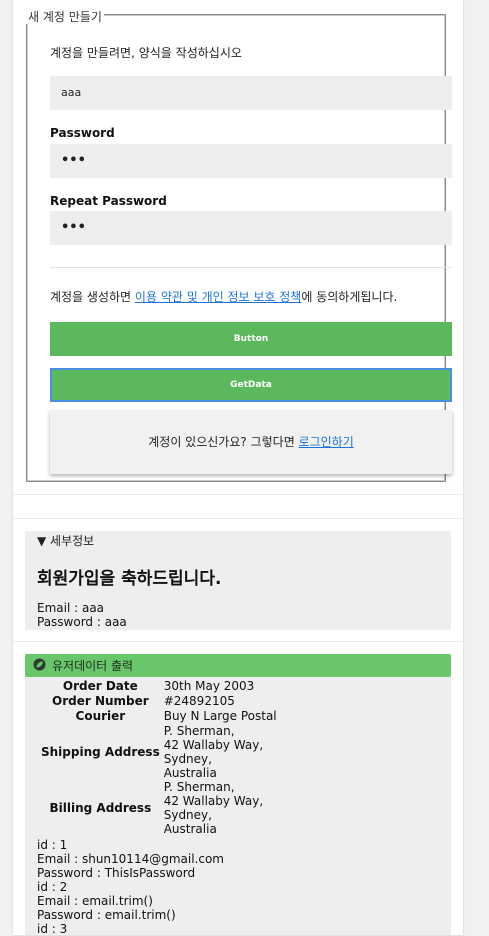  Describe the element at coordinates (65, 540) in the screenshot. I see `details-summary-toggle: ▼ 세부정보` at that location.